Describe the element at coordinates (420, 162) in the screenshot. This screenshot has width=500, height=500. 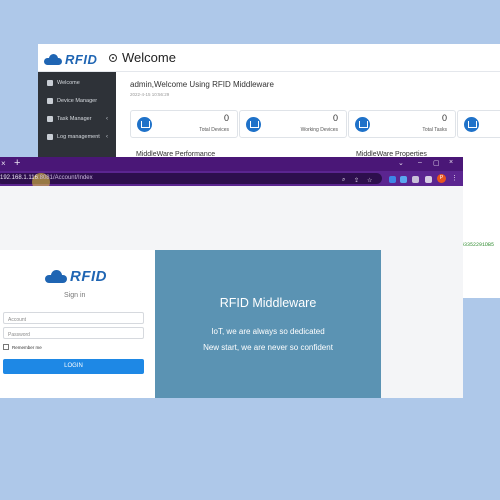
I see `minimize-icon: –` at that location.